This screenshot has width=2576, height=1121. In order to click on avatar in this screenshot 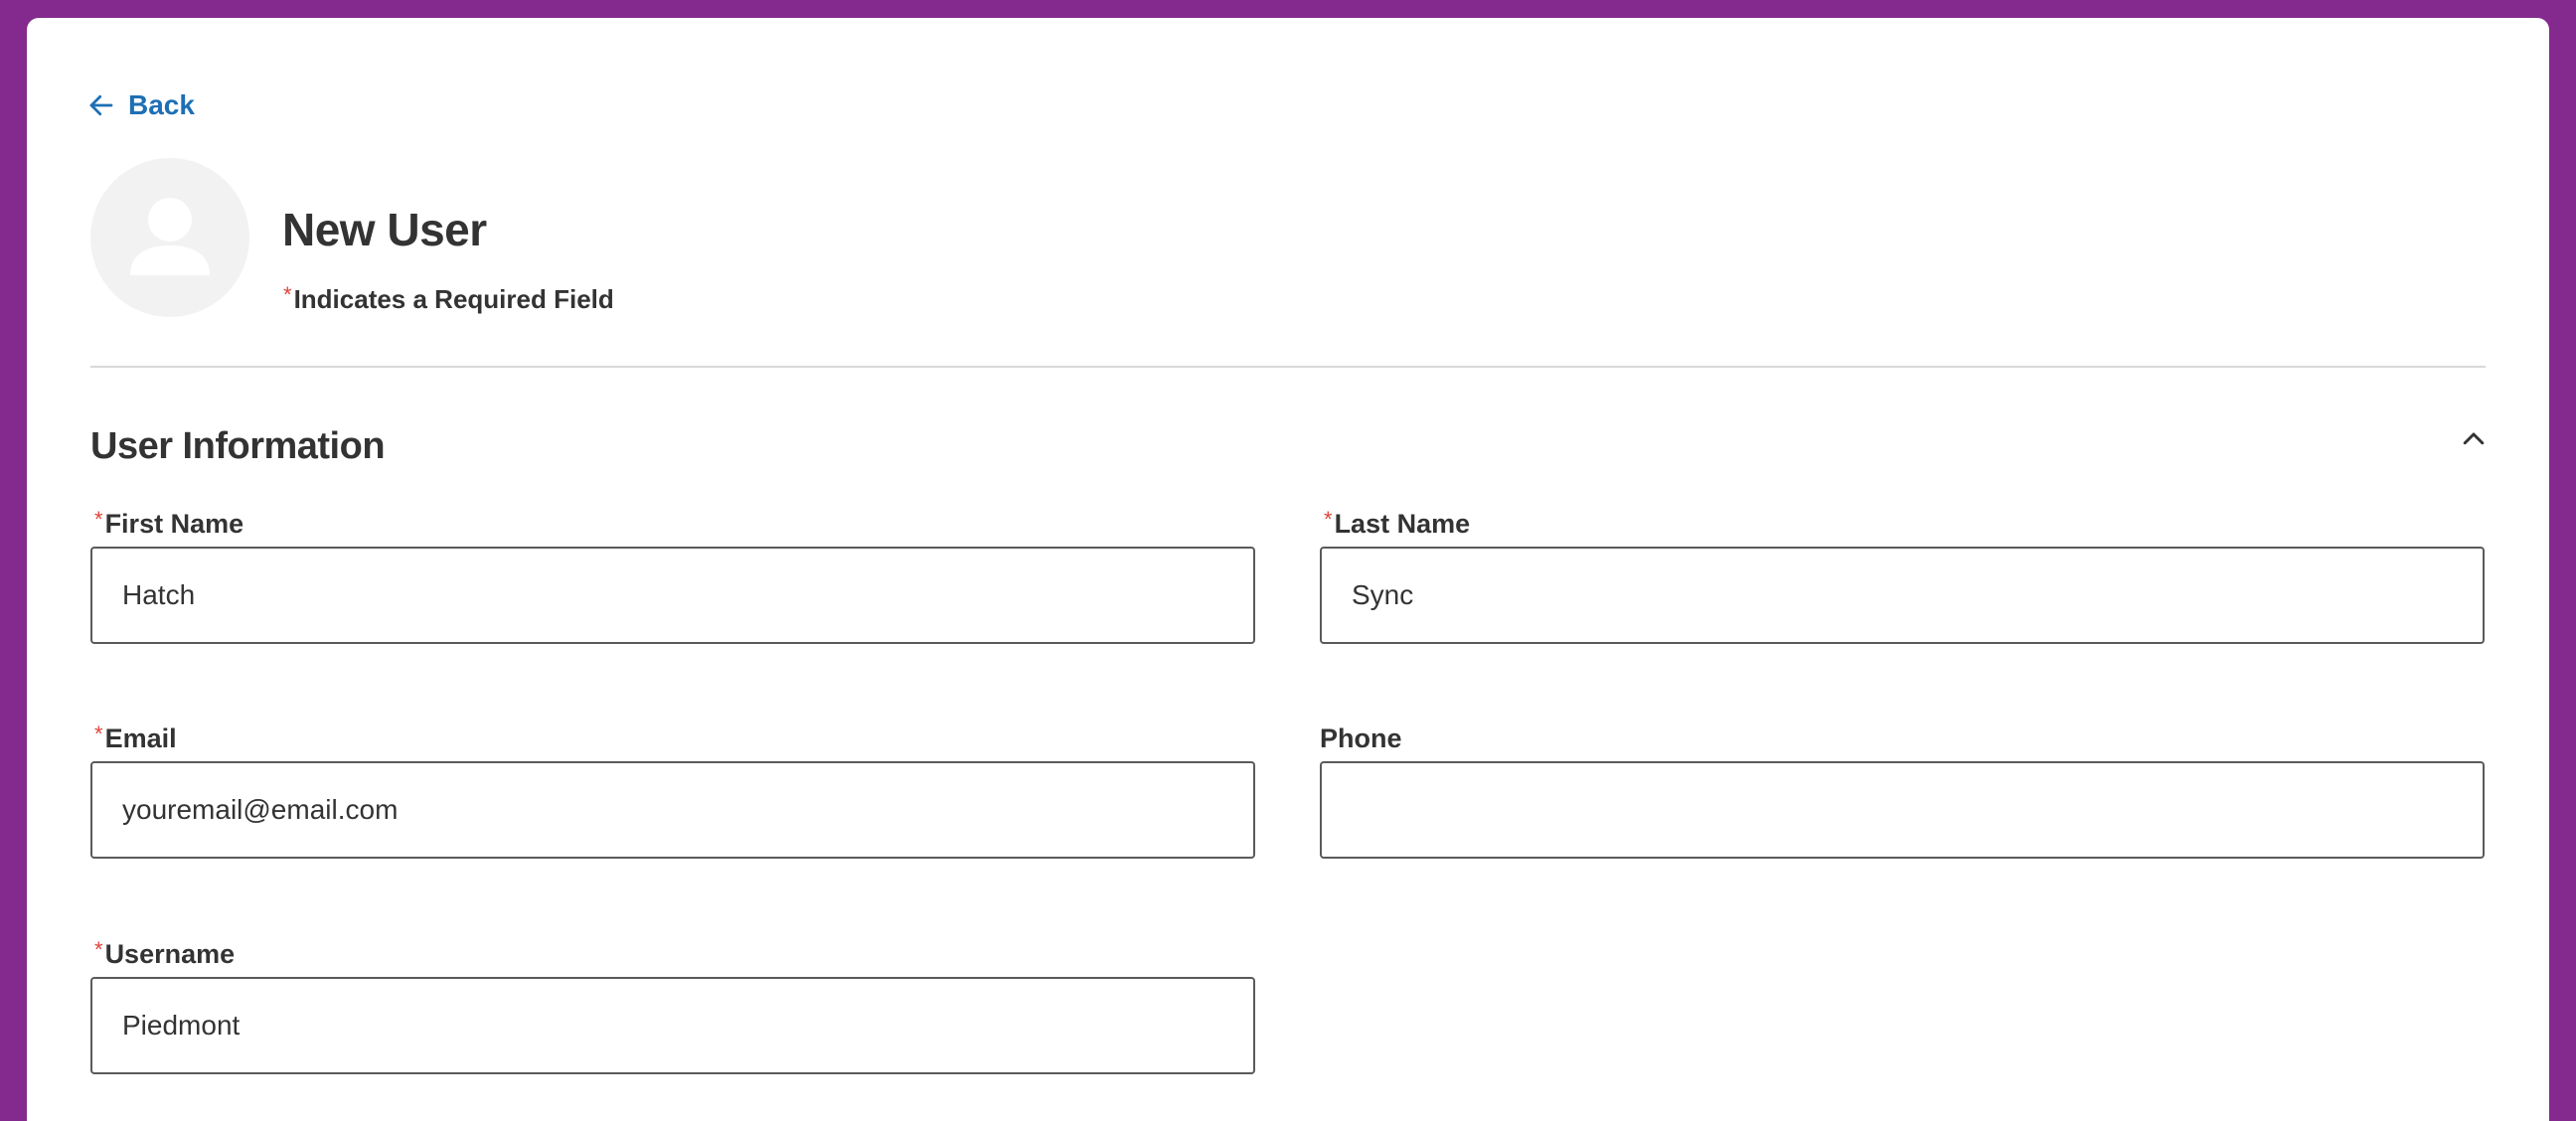, I will do `click(169, 237)`.